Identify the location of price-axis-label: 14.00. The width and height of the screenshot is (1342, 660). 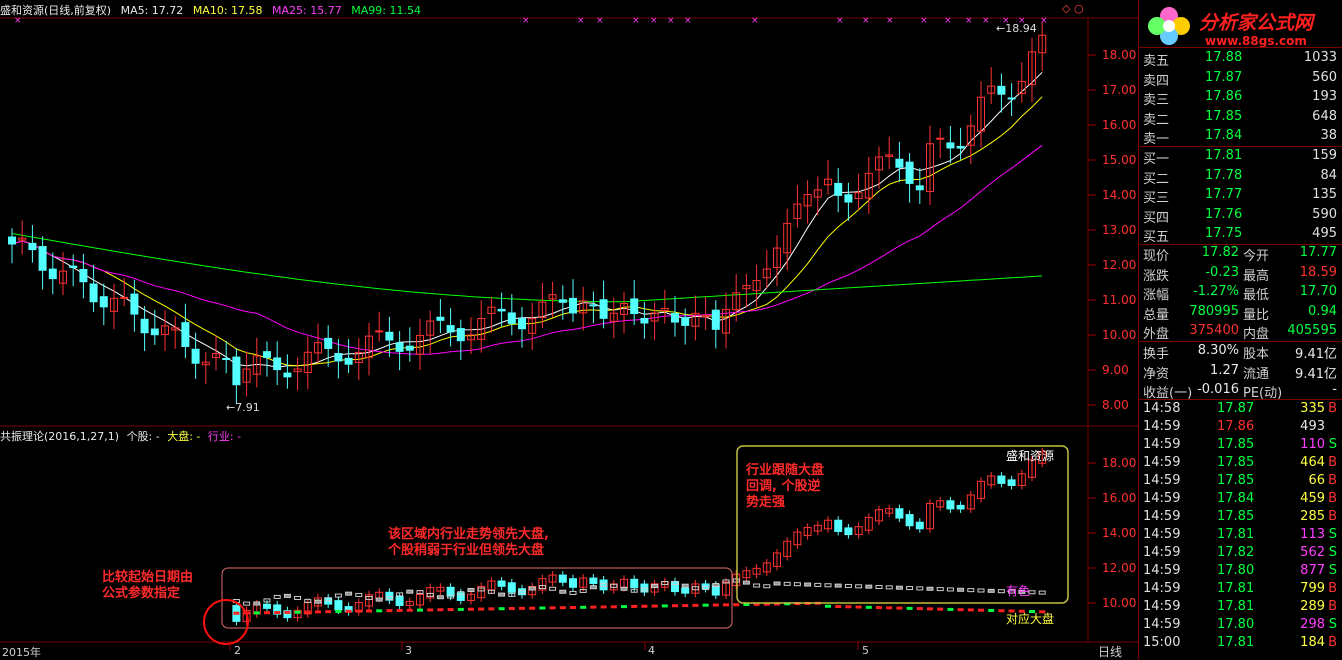
(1119, 195).